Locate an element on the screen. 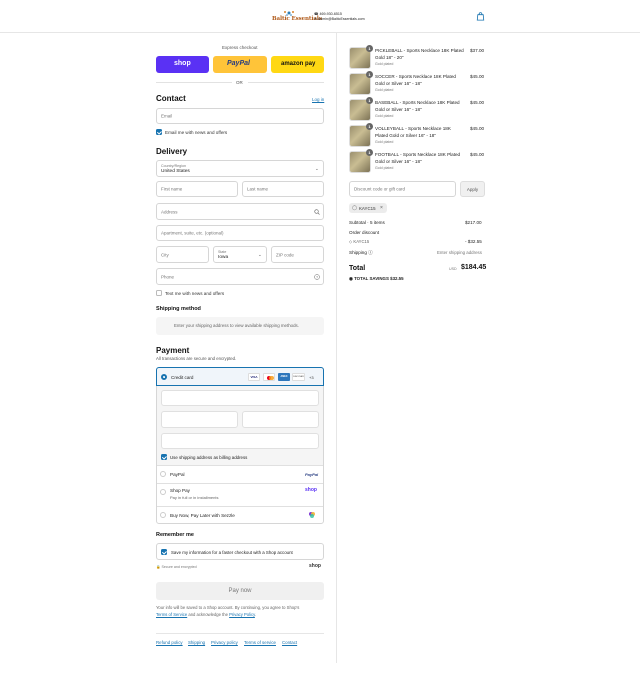 Image resolution: width=640 pixels, height=685 pixels. total-value: $184.45 is located at coordinates (474, 267).